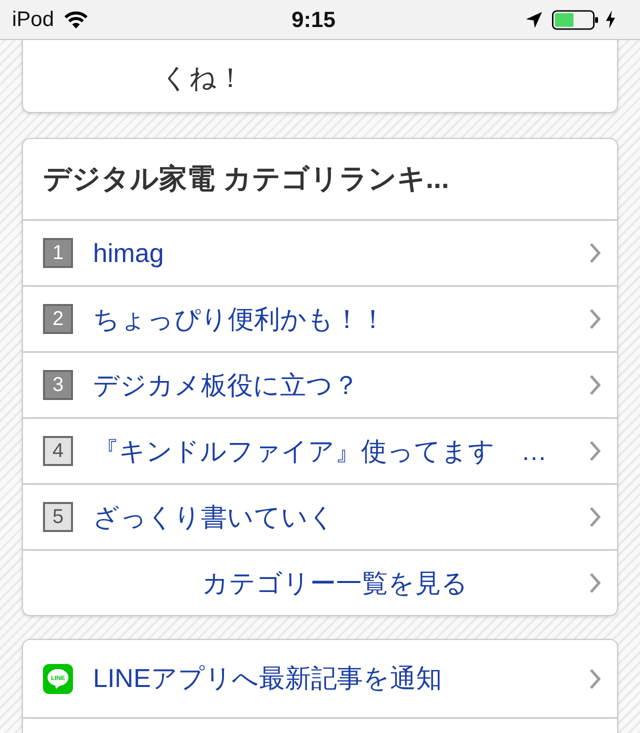 The width and height of the screenshot is (640, 733). What do you see at coordinates (267, 678) in the screenshot?
I see `line-notify-link: LINEアプリへ最新記事を通知` at bounding box center [267, 678].